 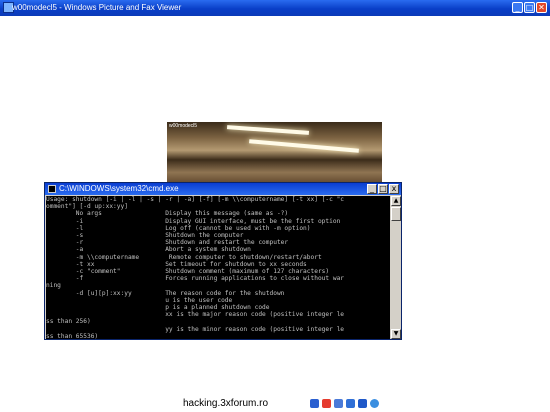 I want to click on cmd-icon, so click(x=52, y=189).